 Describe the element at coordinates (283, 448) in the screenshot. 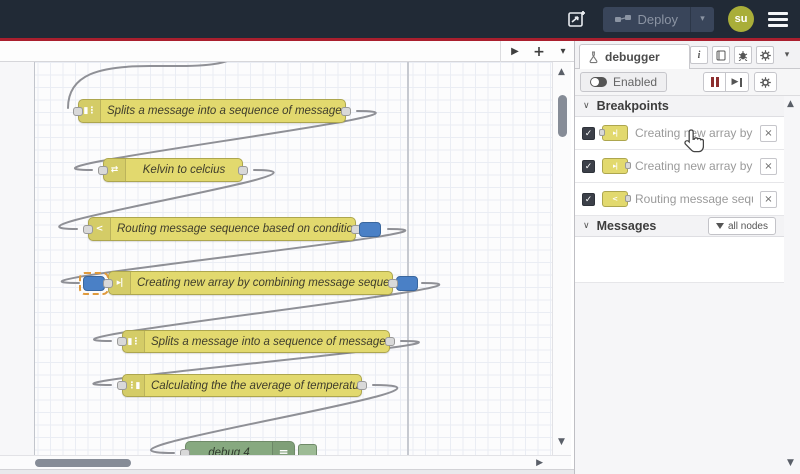

I see `debug-icon: ≡` at that location.